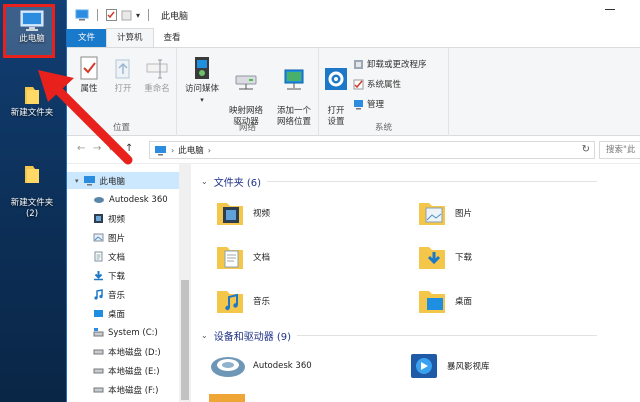  Describe the element at coordinates (368, 104) in the screenshot. I see `manage-button: 管理` at that location.